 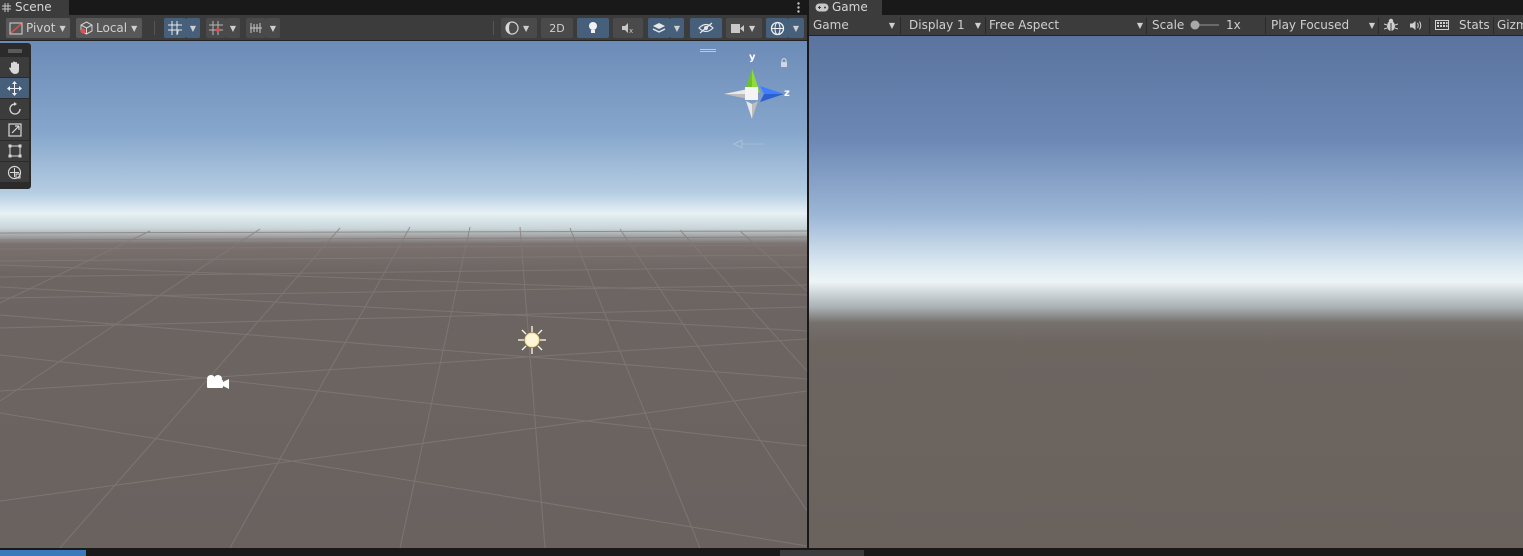 I want to click on svg-text: Y, so click(x=177, y=32).